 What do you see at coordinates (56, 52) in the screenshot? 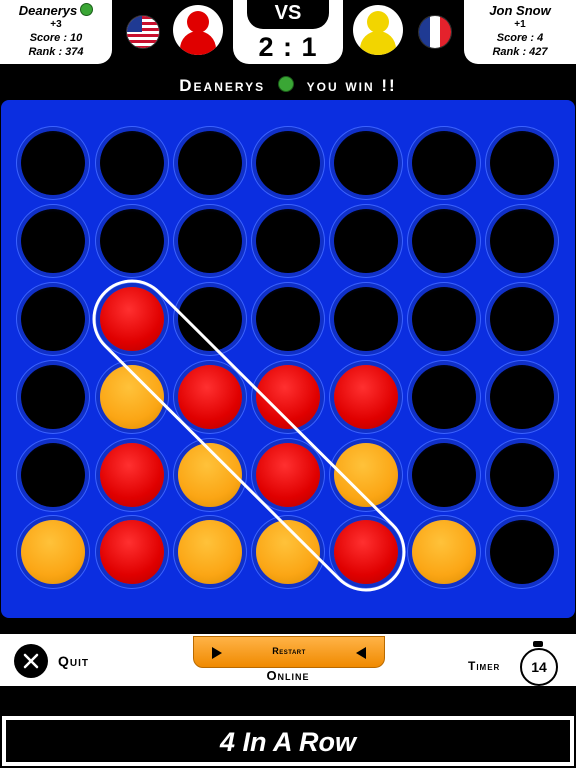
I see `player-left-rank: Rank : 374` at bounding box center [56, 52].